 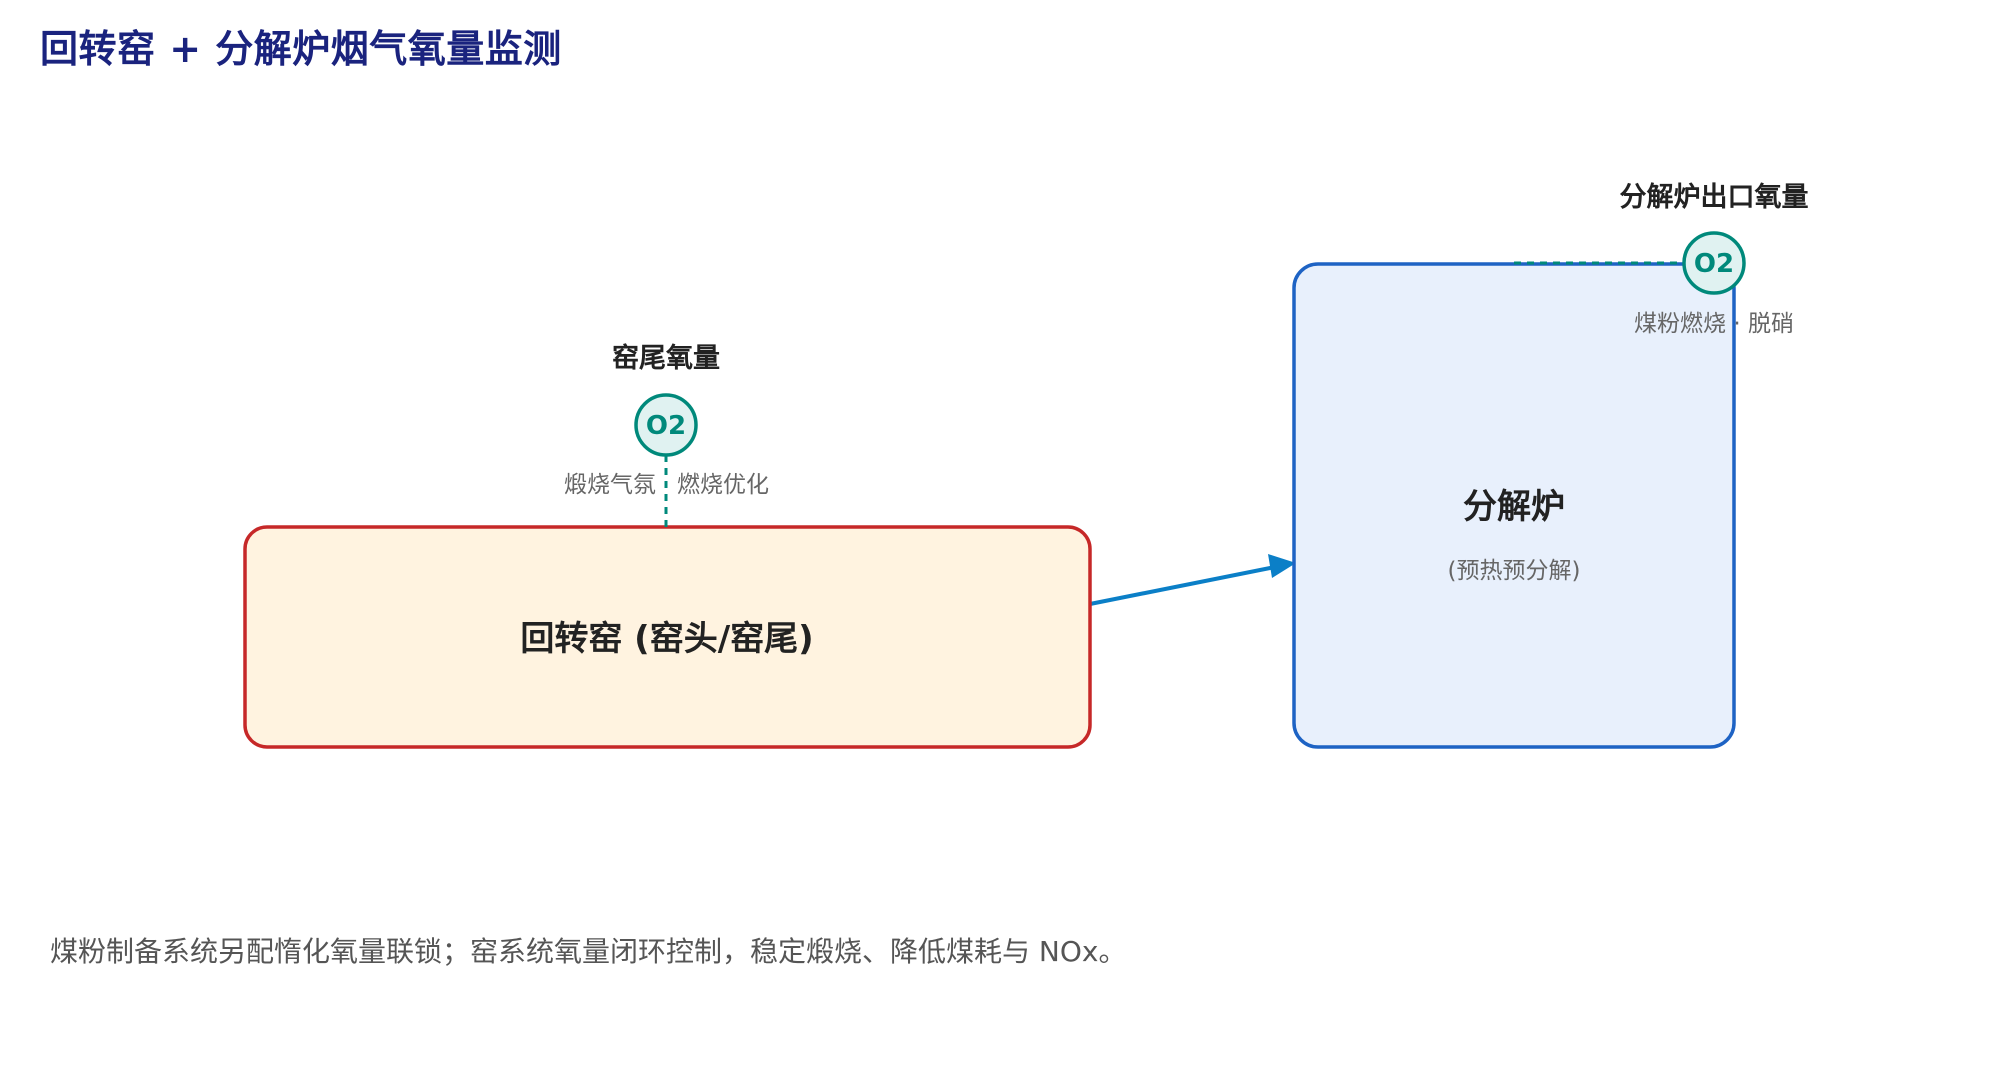 What do you see at coordinates (1190, 583) in the screenshot?
I see `flow-arrow` at bounding box center [1190, 583].